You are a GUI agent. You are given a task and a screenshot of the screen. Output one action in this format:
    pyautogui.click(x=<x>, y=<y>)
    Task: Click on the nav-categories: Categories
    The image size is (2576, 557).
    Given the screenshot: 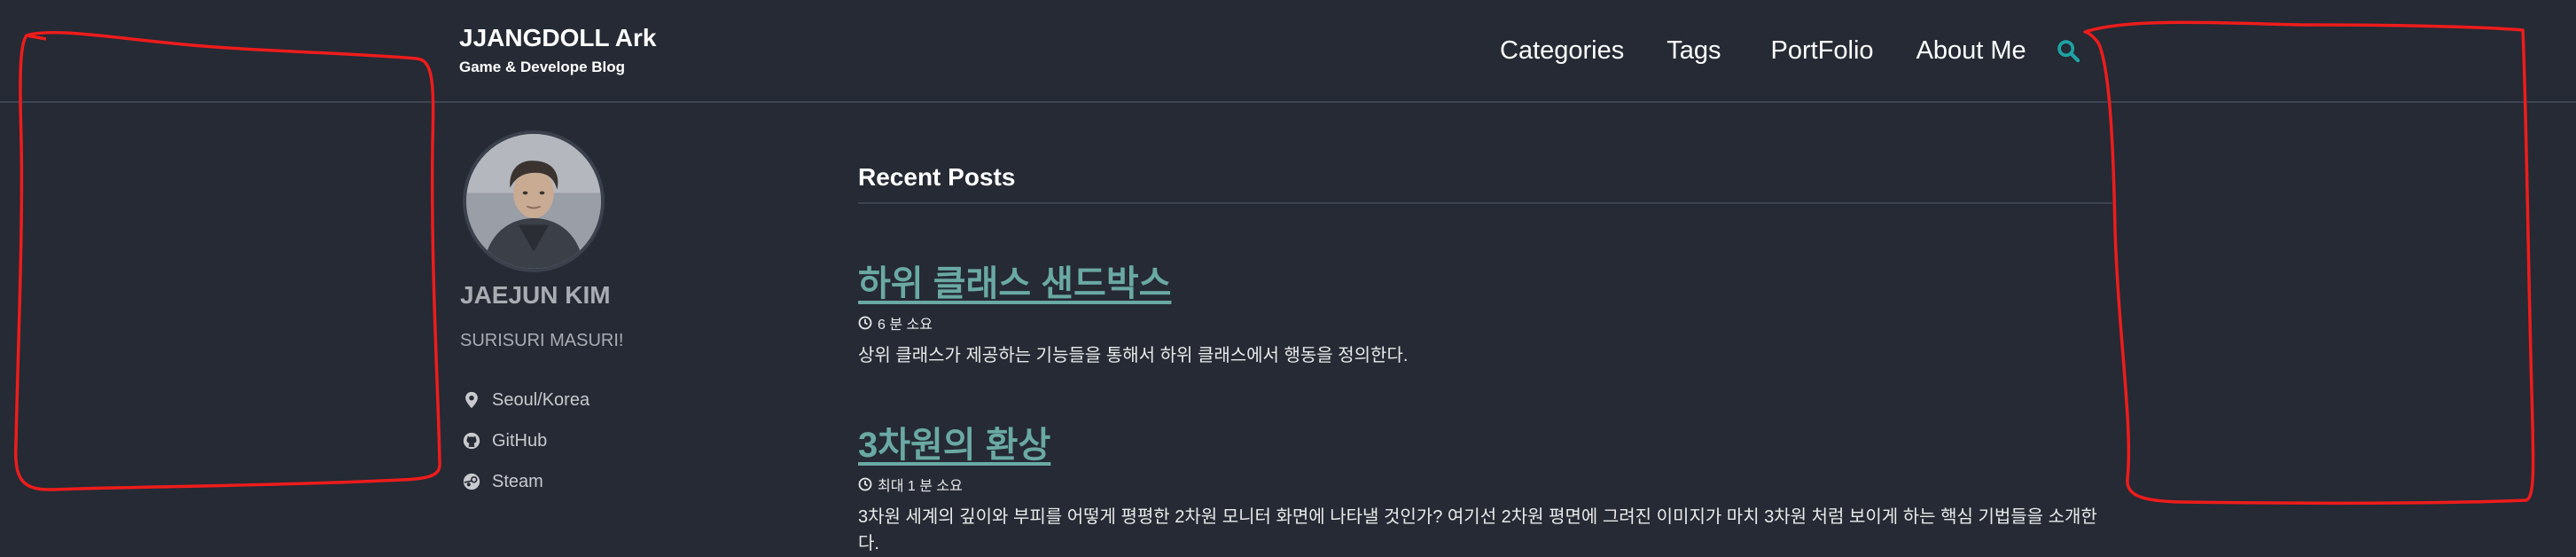 What is the action you would take?
    pyautogui.click(x=1562, y=50)
    